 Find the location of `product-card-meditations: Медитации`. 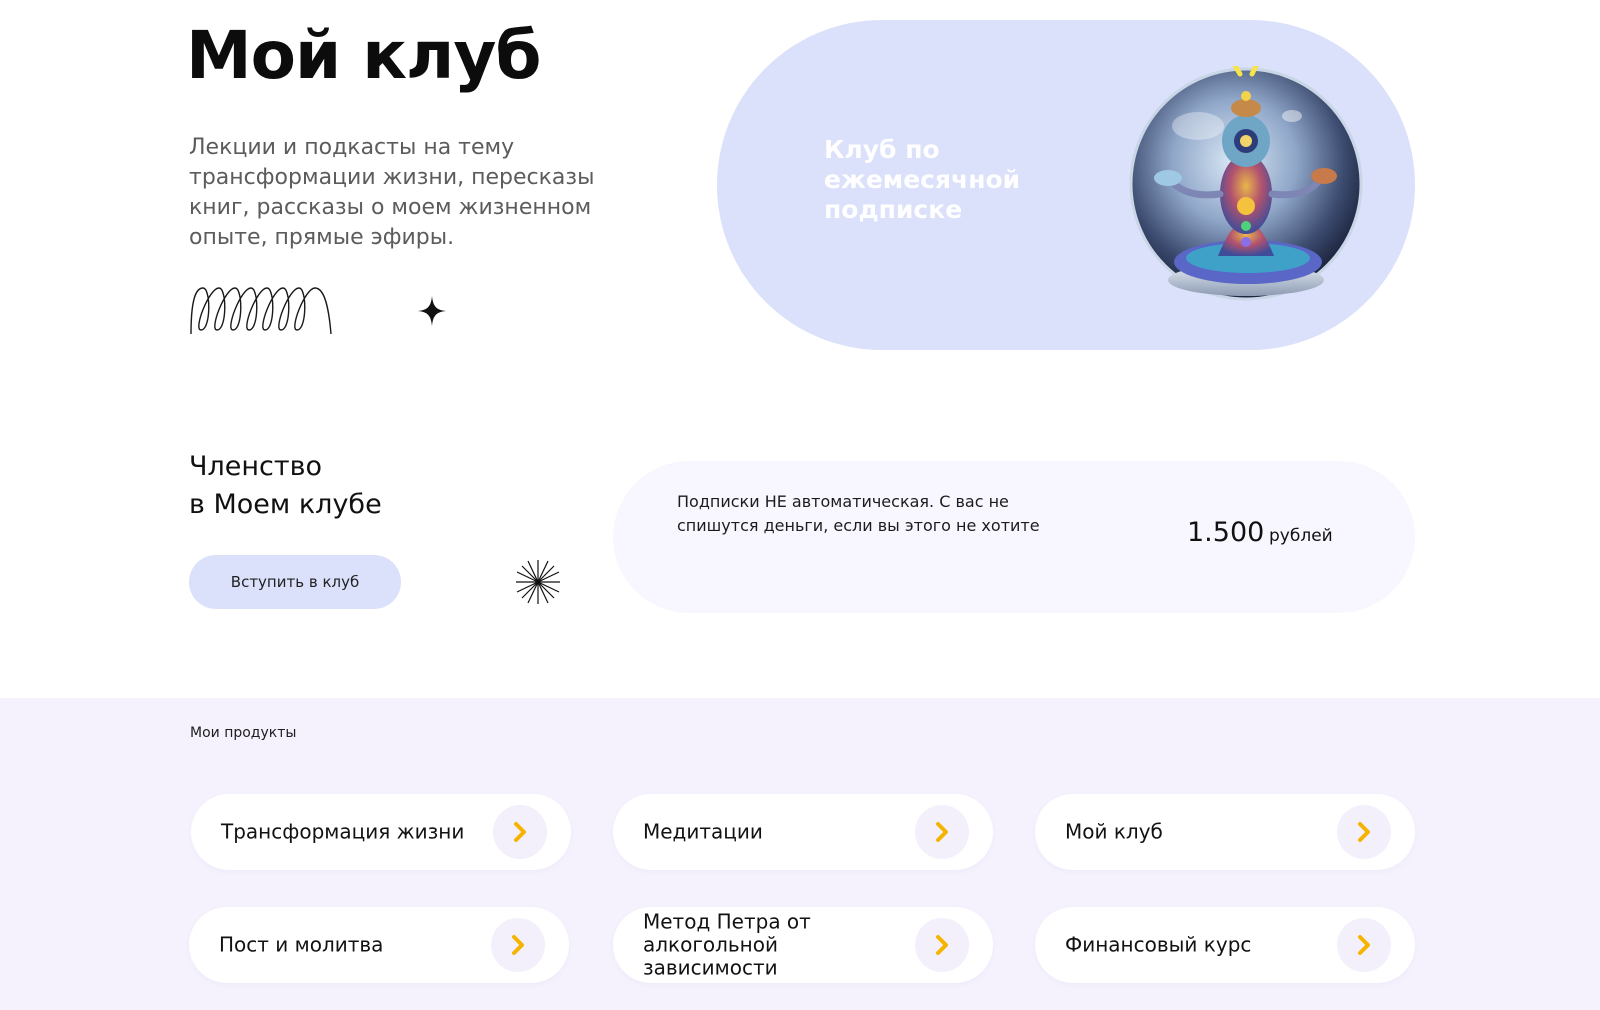

product-card-meditations: Медитации is located at coordinates (803, 832).